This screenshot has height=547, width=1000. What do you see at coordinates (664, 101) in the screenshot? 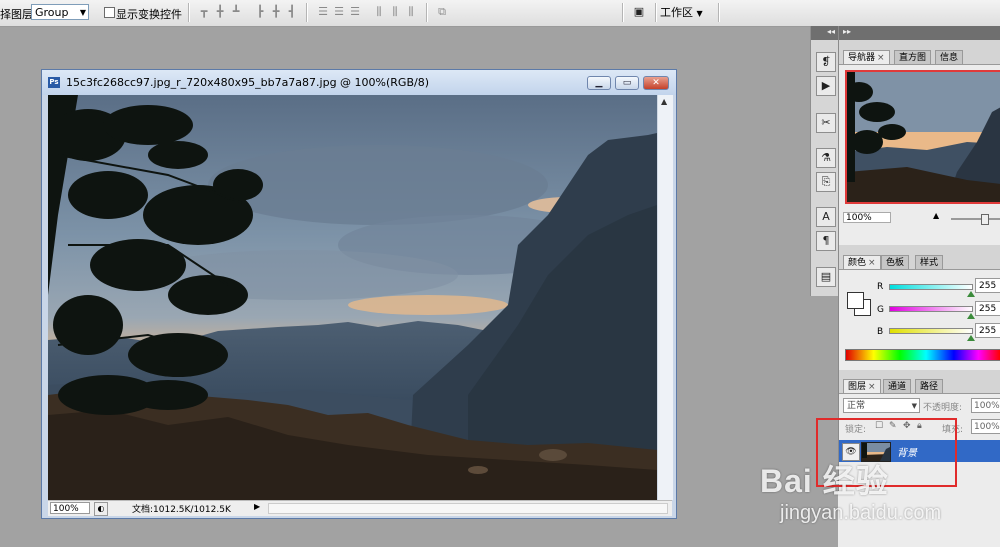
I see `scroll-up-icon: ▲` at bounding box center [664, 101].